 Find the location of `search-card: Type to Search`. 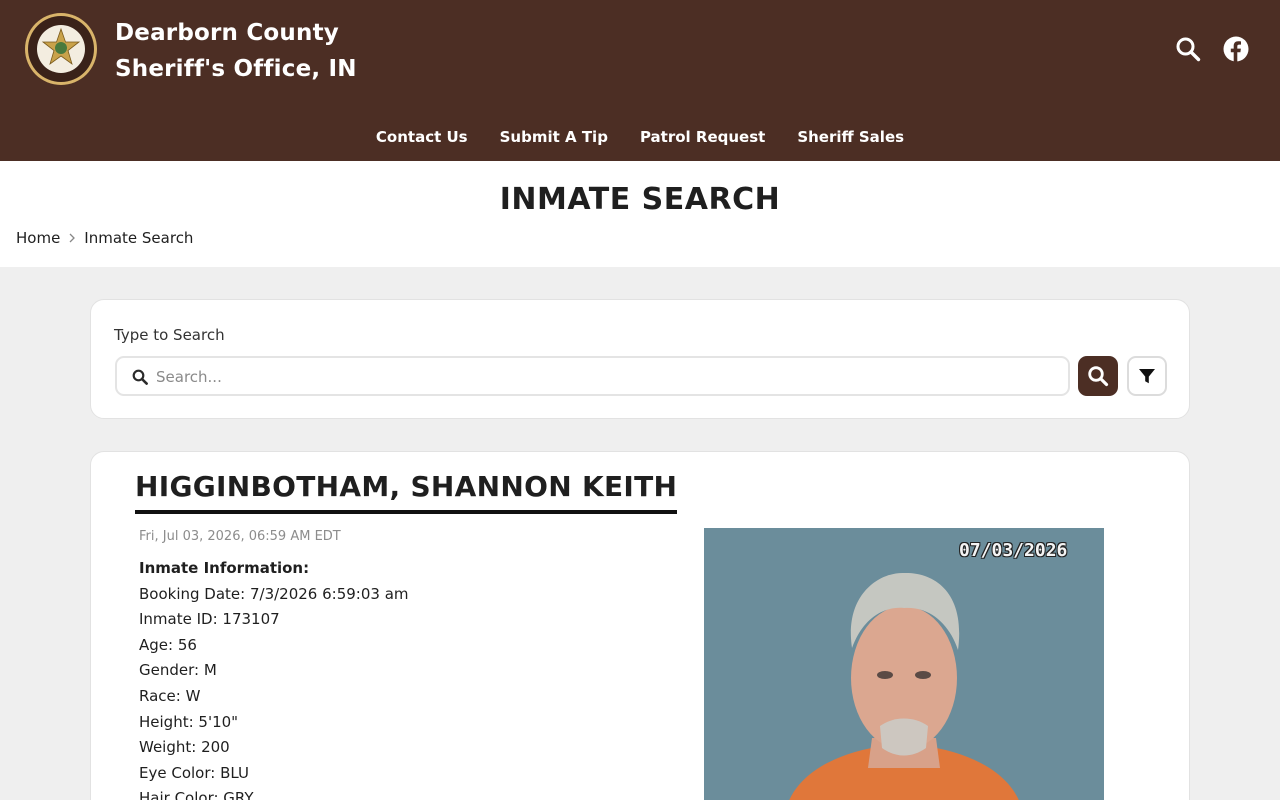

search-card: Type to Search is located at coordinates (640, 359).